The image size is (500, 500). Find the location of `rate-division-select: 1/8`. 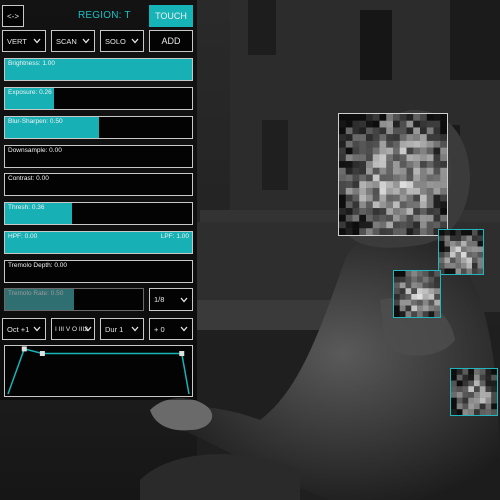

rate-division-select: 1/8 is located at coordinates (171, 299).